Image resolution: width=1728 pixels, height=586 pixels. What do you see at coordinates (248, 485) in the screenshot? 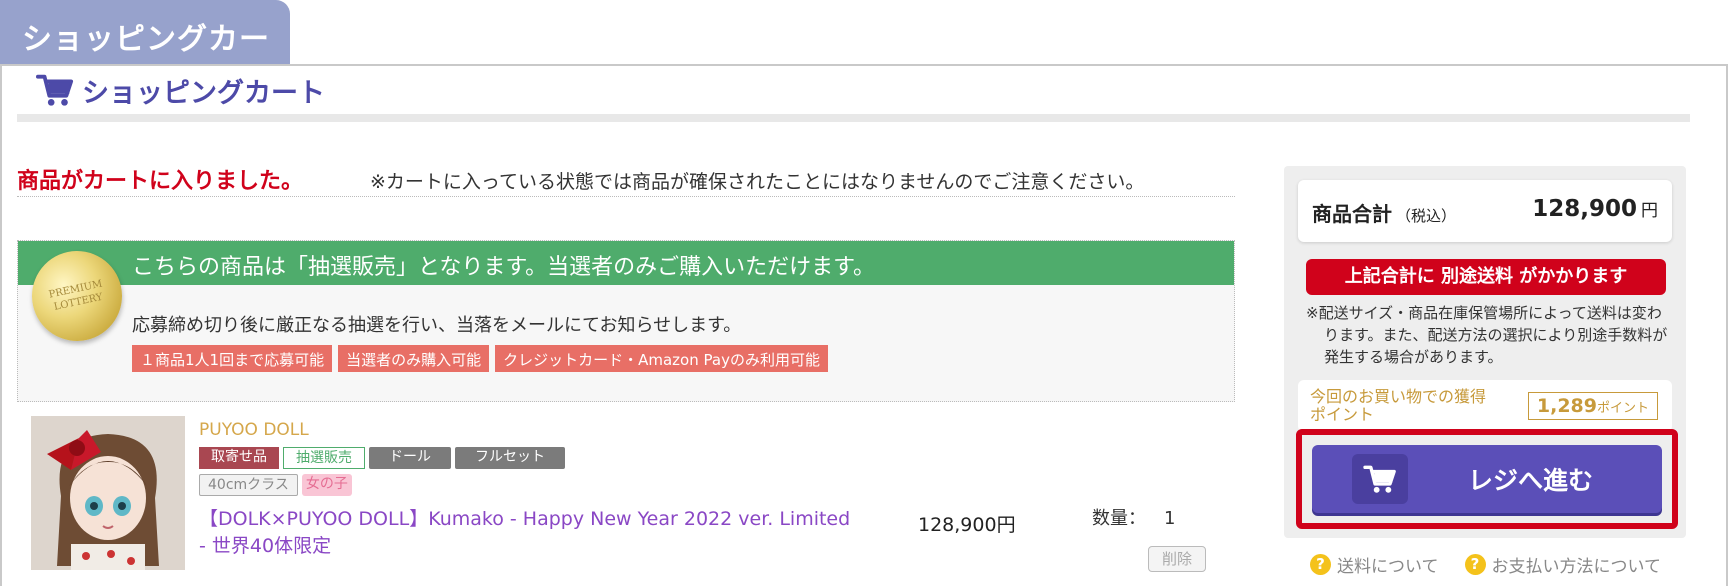
I see `tag-size: 40cmクラス` at bounding box center [248, 485].